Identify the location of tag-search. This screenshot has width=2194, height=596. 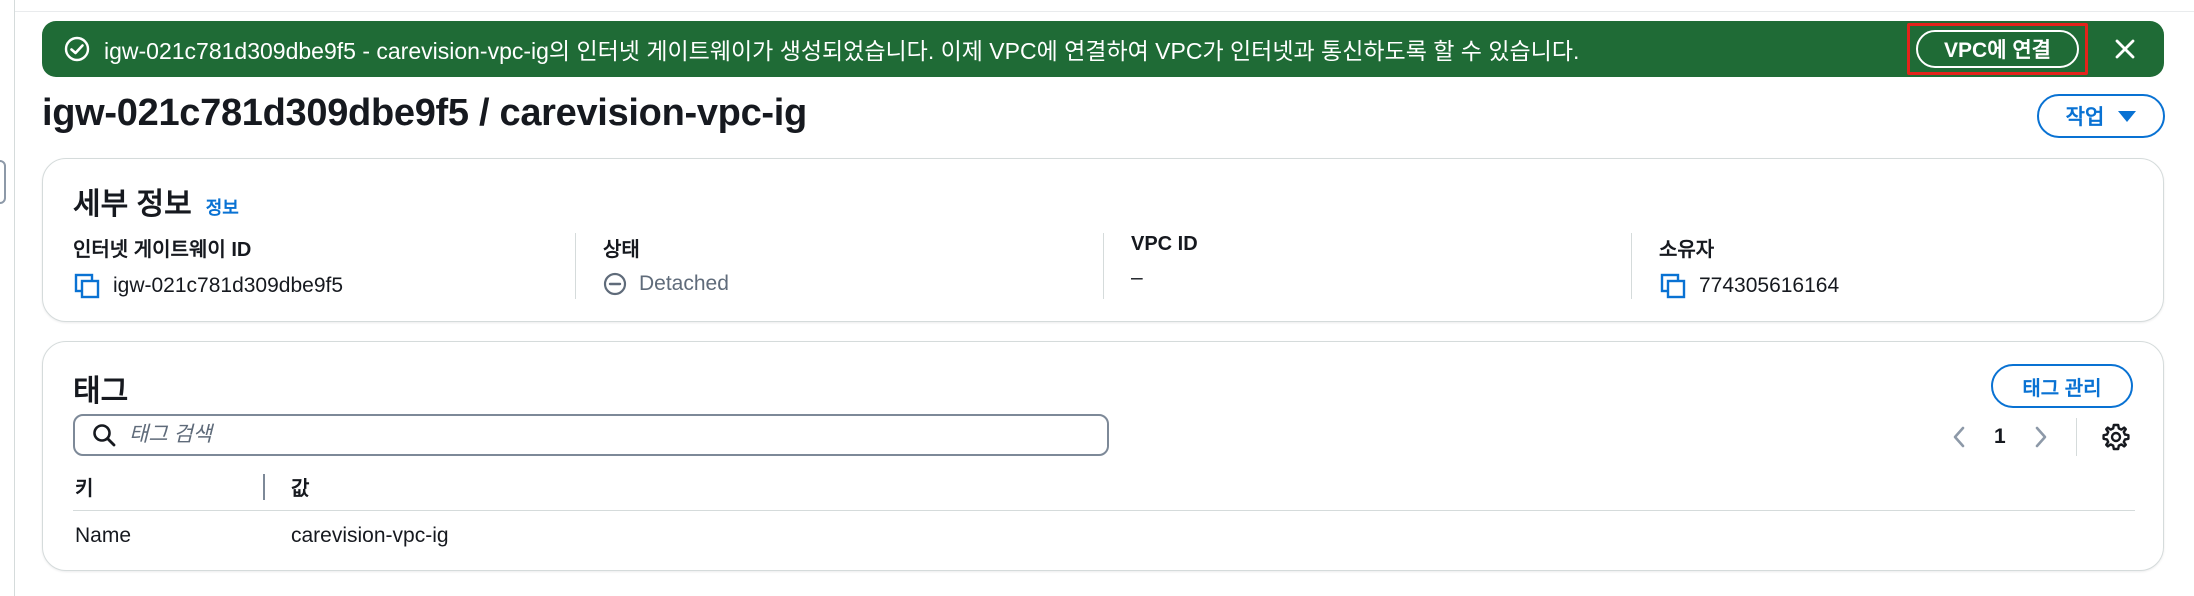
(591, 435).